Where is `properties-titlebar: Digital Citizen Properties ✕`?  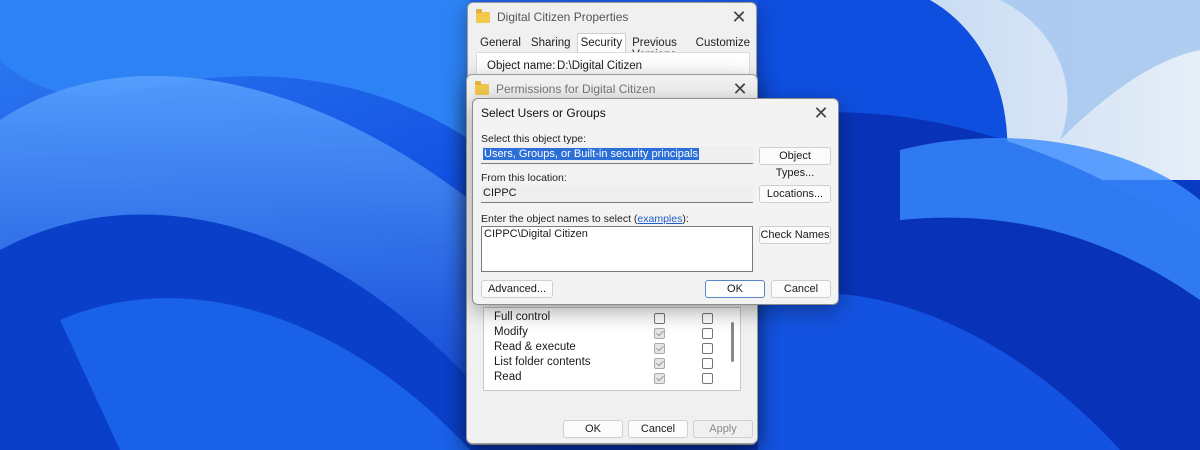 properties-titlebar: Digital Citizen Properties ✕ is located at coordinates (612, 17).